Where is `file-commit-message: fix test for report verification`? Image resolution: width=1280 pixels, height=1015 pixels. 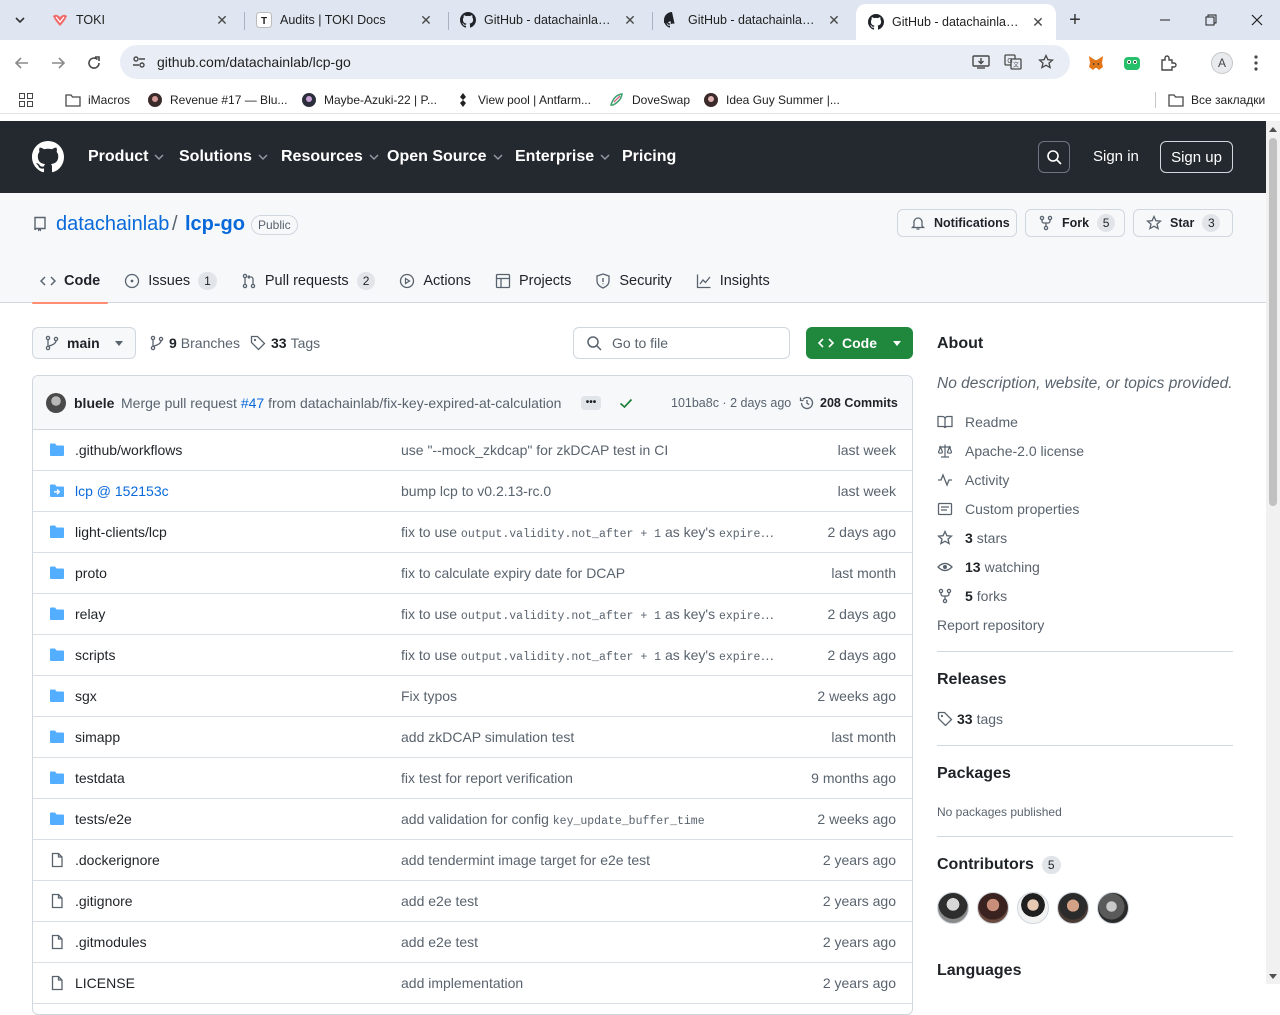 file-commit-message: fix test for report verification is located at coordinates (588, 778).